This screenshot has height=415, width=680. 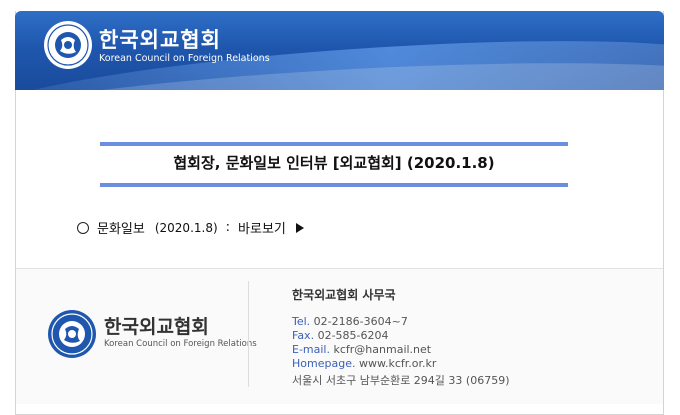 I want to click on fax-line: Fax. 02-585-6204, so click(x=340, y=335).